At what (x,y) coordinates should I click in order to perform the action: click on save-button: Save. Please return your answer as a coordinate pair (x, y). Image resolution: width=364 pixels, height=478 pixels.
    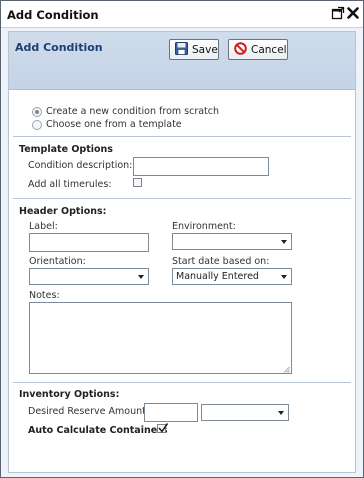
    Looking at the image, I should click on (194, 49).